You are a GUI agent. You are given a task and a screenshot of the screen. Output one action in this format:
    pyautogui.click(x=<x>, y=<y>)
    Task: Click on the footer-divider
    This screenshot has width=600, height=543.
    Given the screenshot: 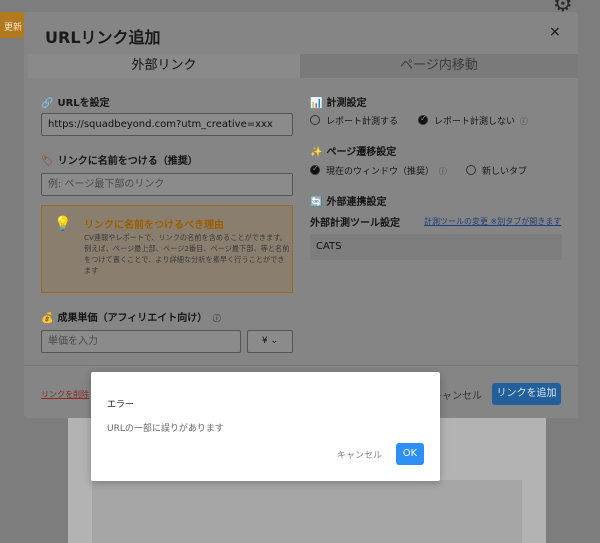 What is the action you would take?
    pyautogui.click(x=301, y=365)
    